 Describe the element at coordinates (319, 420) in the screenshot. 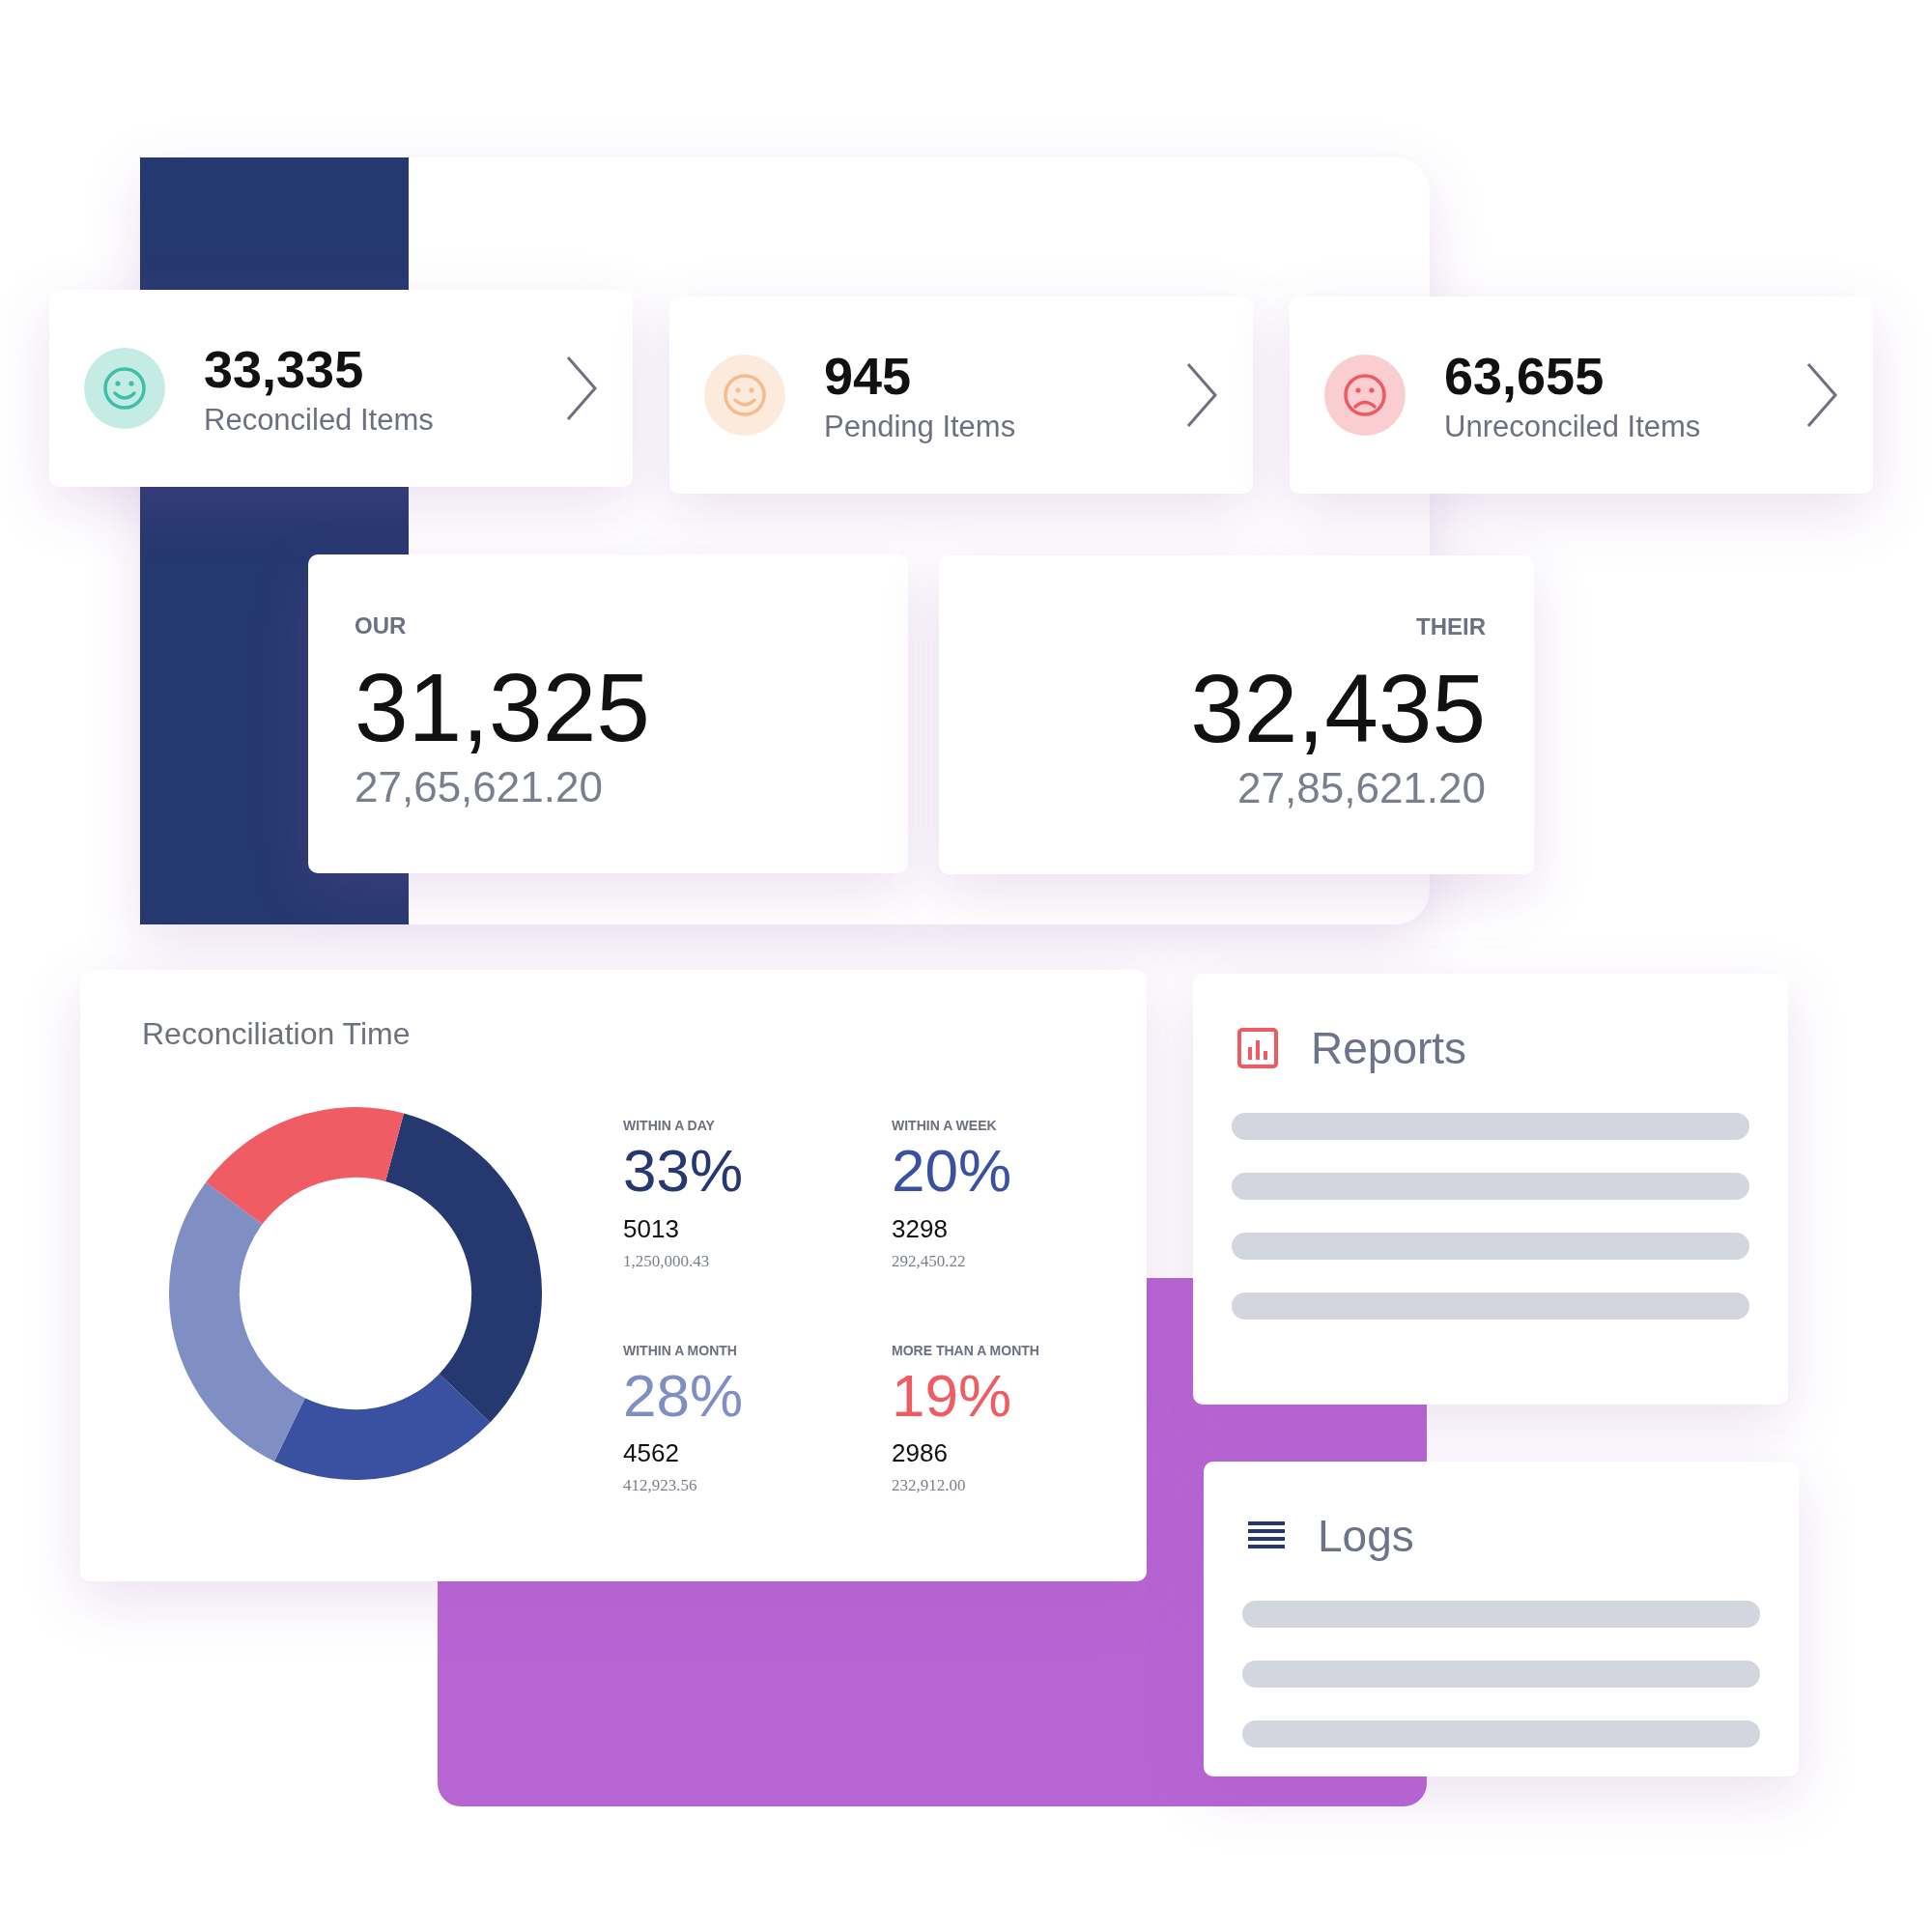

I see `summary-label: Reconciled Items` at that location.